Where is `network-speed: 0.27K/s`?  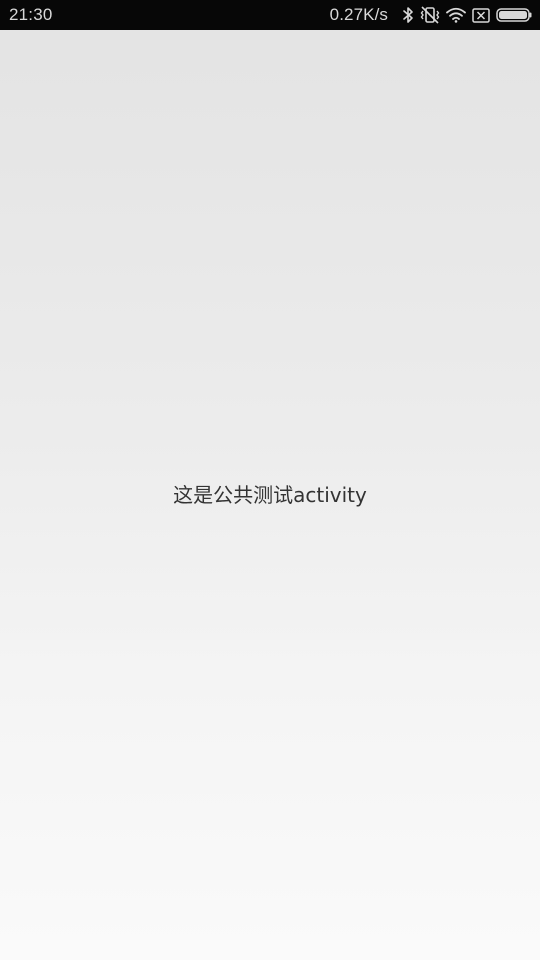 network-speed: 0.27K/s is located at coordinates (358, 14).